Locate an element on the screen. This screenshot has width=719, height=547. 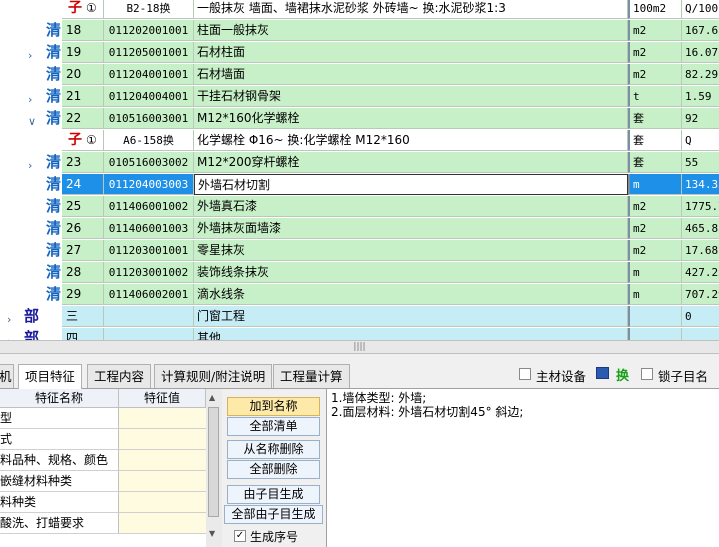
bill-row: 清 27 011203001001 零星抹灰 m2 17.68 is located at coordinates (359, 251).